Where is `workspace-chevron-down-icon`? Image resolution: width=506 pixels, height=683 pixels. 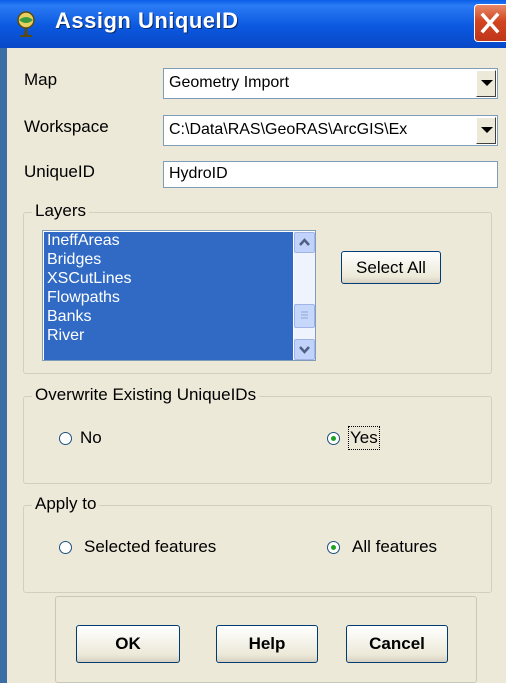 workspace-chevron-down-icon is located at coordinates (486, 130).